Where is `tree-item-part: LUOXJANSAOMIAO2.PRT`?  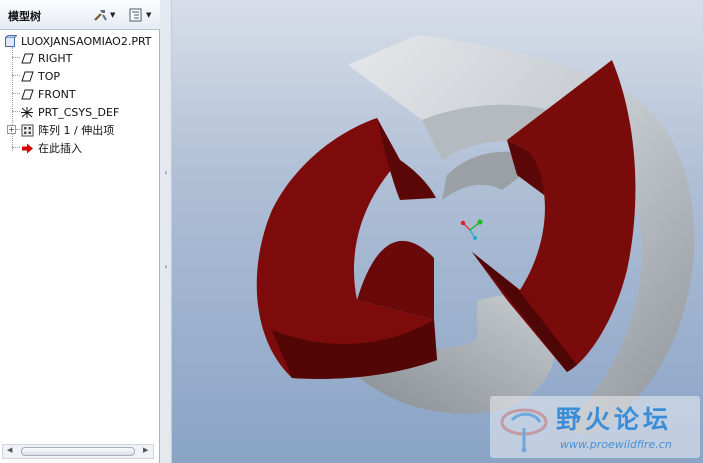
tree-item-part: LUOXJANSAOMIAO2.PRT is located at coordinates (77, 41).